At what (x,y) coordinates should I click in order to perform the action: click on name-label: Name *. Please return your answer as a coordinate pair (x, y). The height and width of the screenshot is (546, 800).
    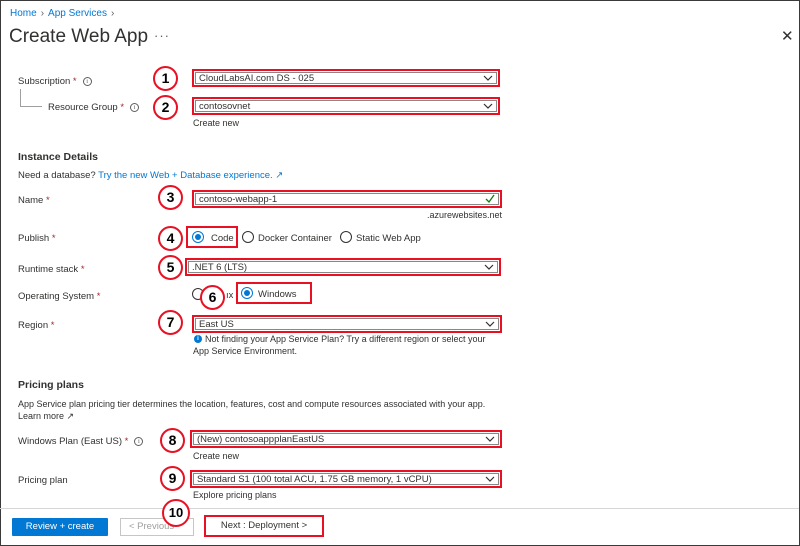
    Looking at the image, I should click on (34, 200).